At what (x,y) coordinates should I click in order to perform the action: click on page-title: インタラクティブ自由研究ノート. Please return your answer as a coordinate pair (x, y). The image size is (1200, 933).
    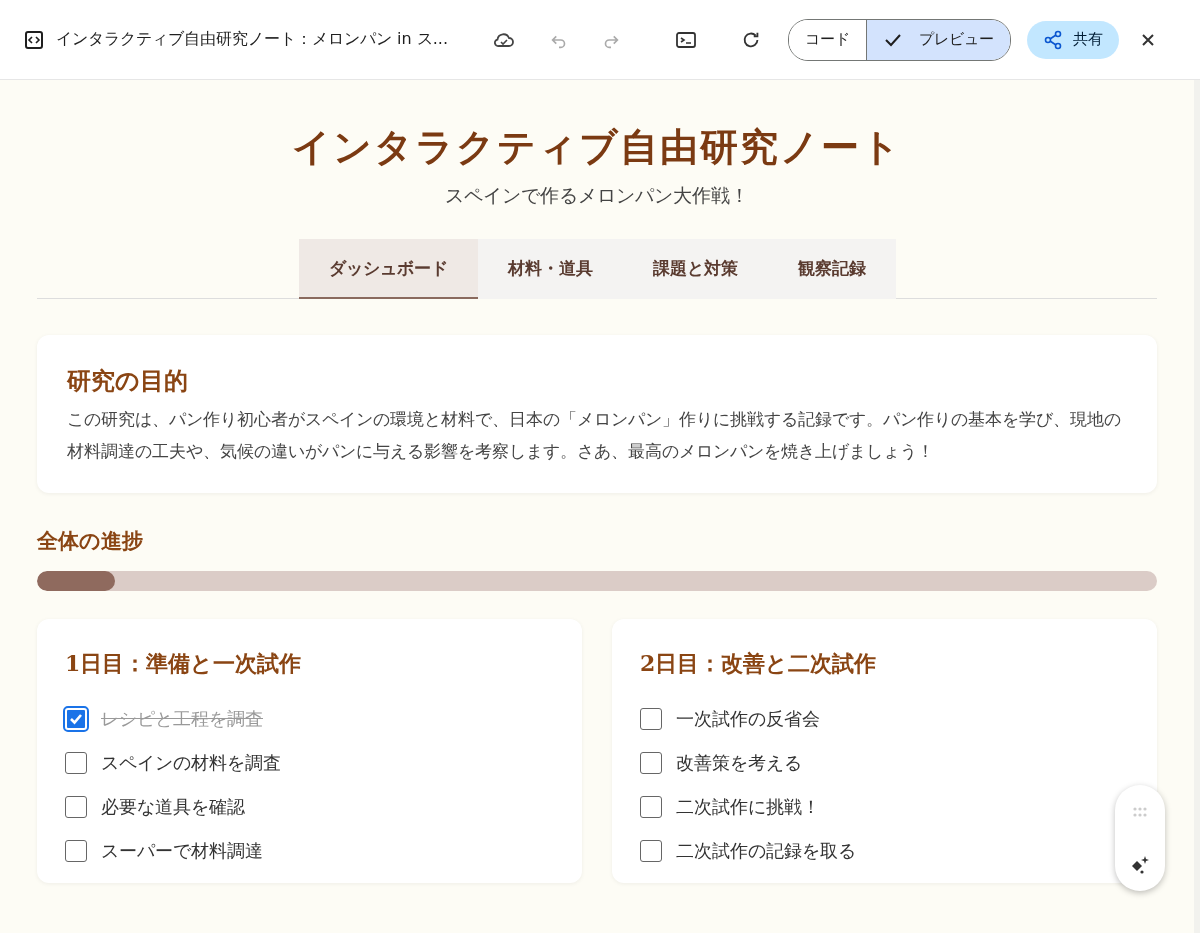
    Looking at the image, I should click on (597, 147).